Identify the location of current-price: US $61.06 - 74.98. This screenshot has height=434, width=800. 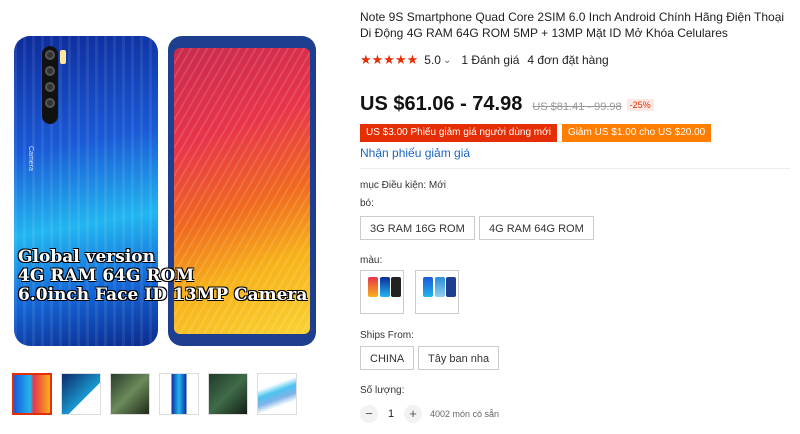
(441, 104).